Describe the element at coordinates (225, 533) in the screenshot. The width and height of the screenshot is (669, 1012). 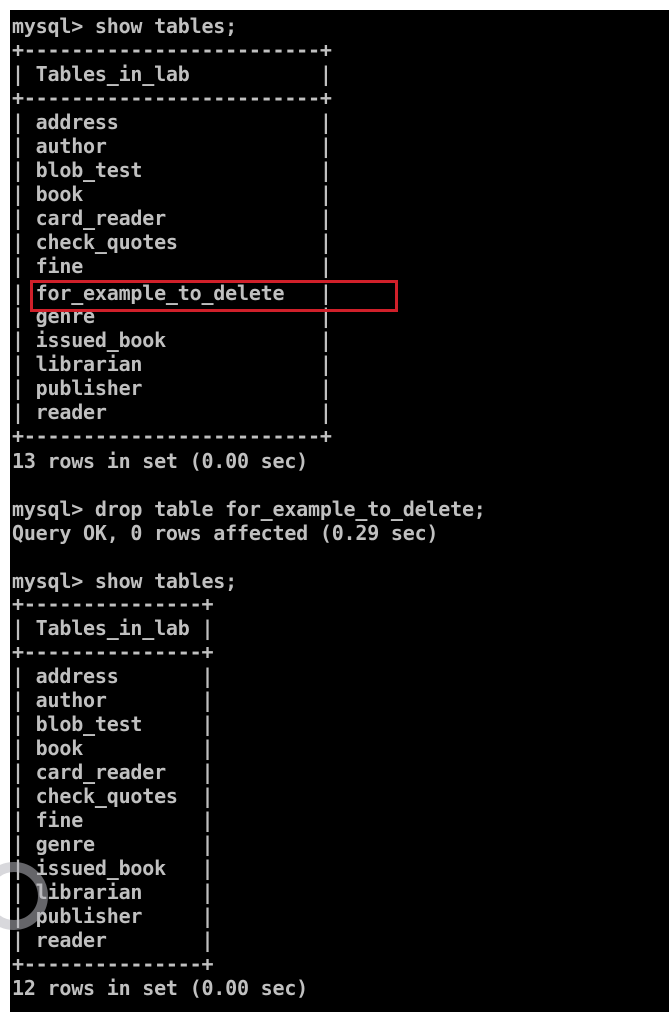
I see `query-ok-message: Query OK, 0 rows affected (0.29 sec)` at that location.